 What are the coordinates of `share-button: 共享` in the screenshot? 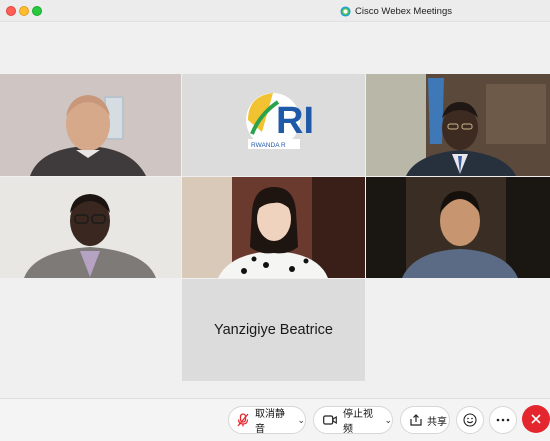 It's located at (425, 420).